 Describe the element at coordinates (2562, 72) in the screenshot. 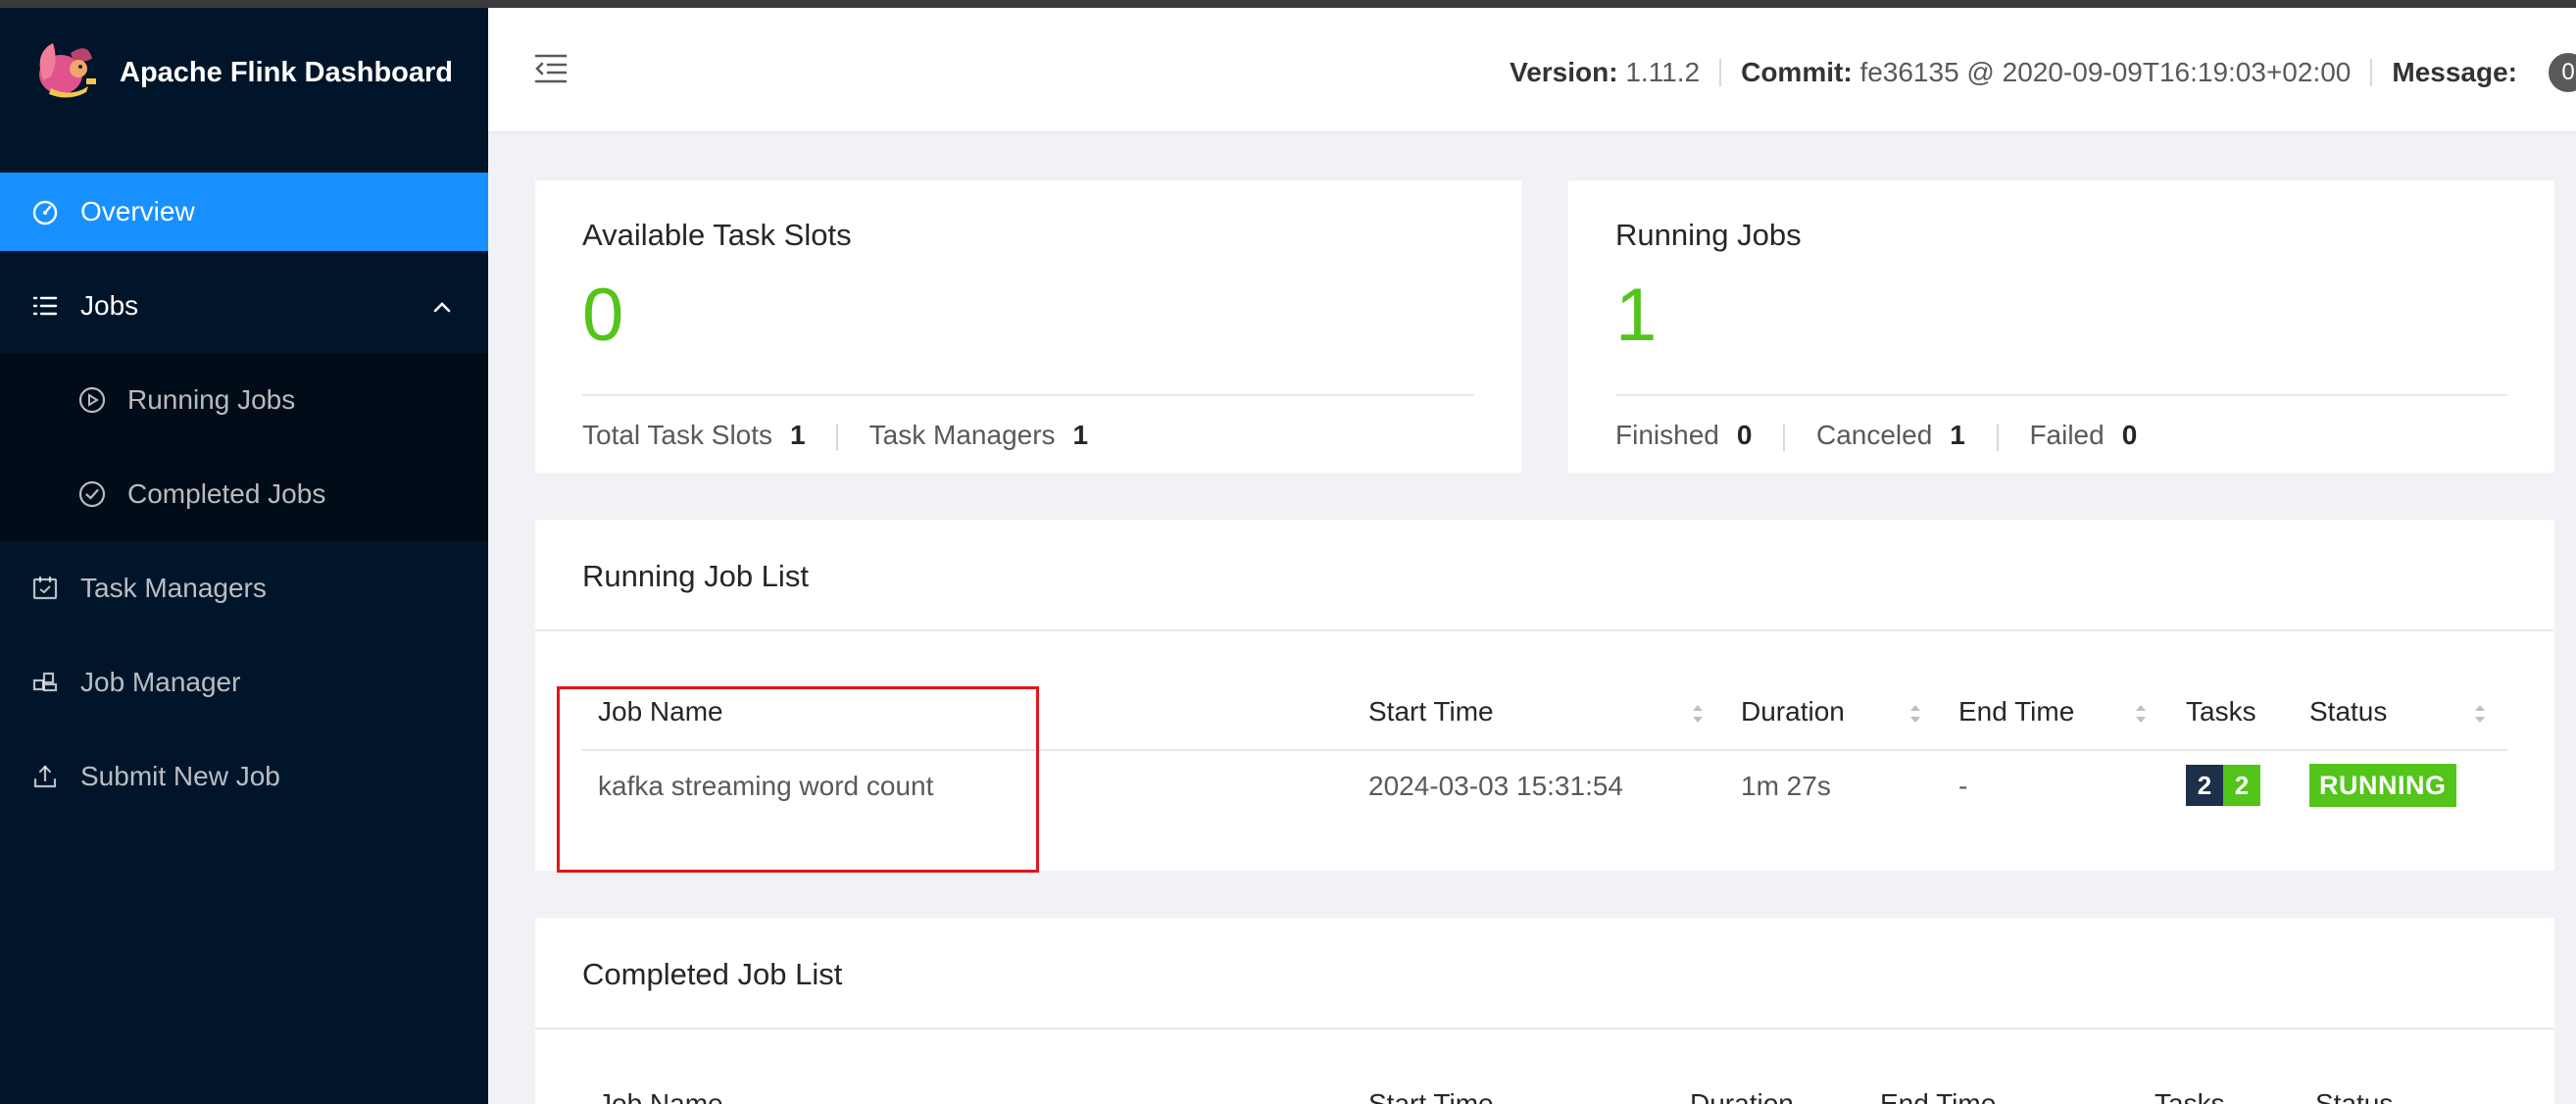

I see `message-count-badge: 0` at that location.